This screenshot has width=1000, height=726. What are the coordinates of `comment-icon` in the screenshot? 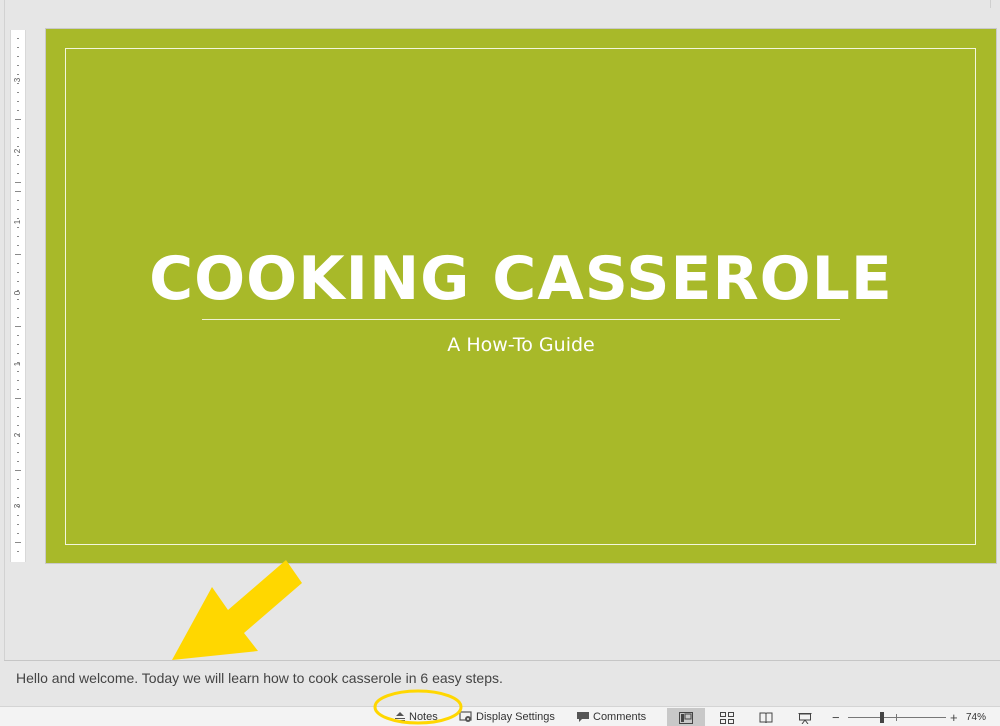 It's located at (583, 717).